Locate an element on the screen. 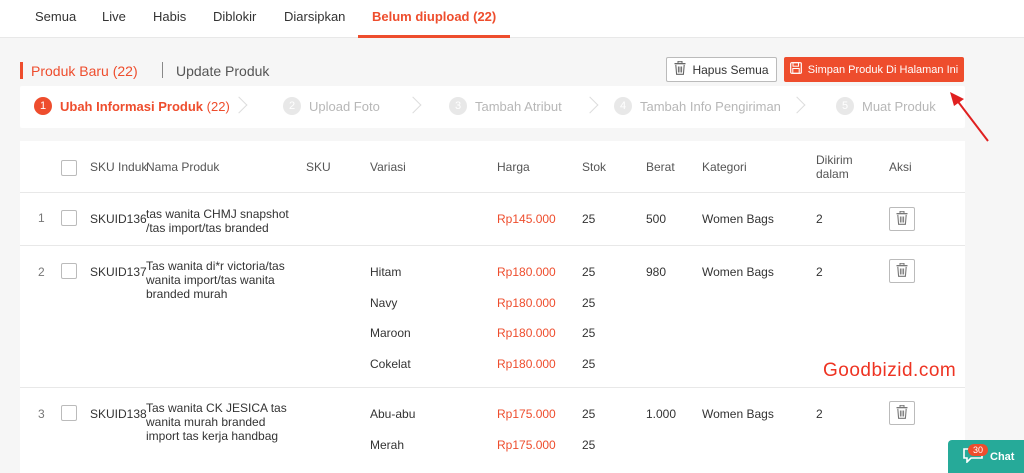  variant-price: Rp145.000 is located at coordinates (526, 219).